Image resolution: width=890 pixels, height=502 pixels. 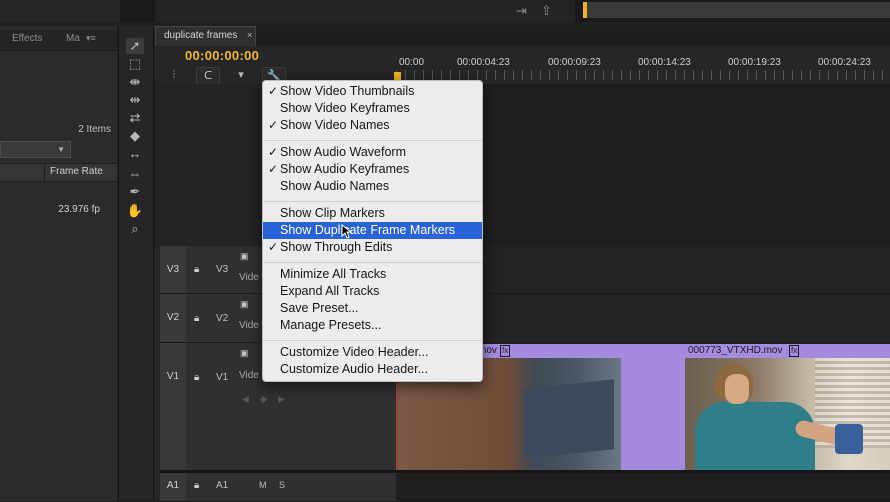 I want to click on ruler-ticks, so click(x=643, y=75).